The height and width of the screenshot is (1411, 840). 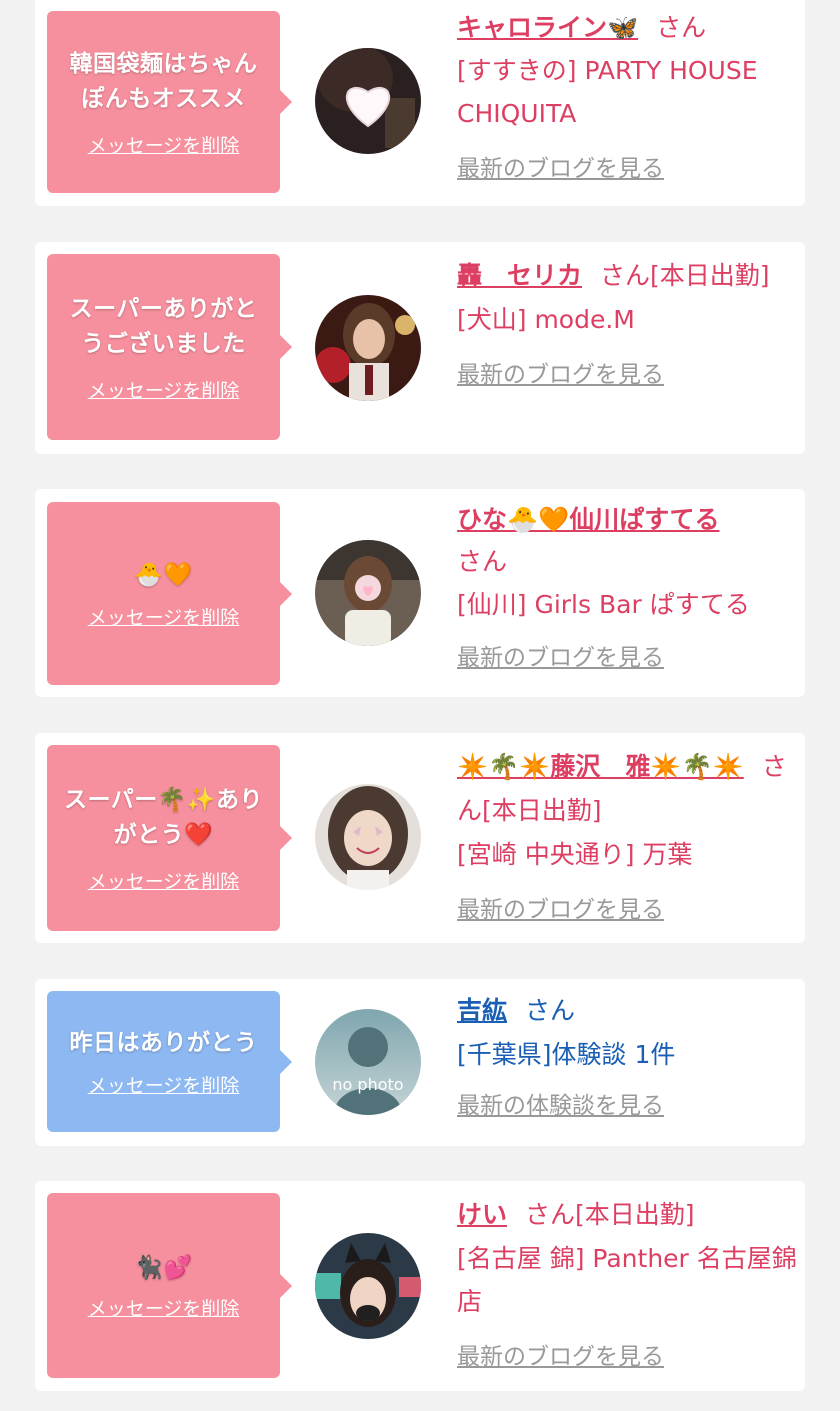 What do you see at coordinates (163, 817) in the screenshot?
I see `message-text: スーパー🌴✨ありがとう❤️` at bounding box center [163, 817].